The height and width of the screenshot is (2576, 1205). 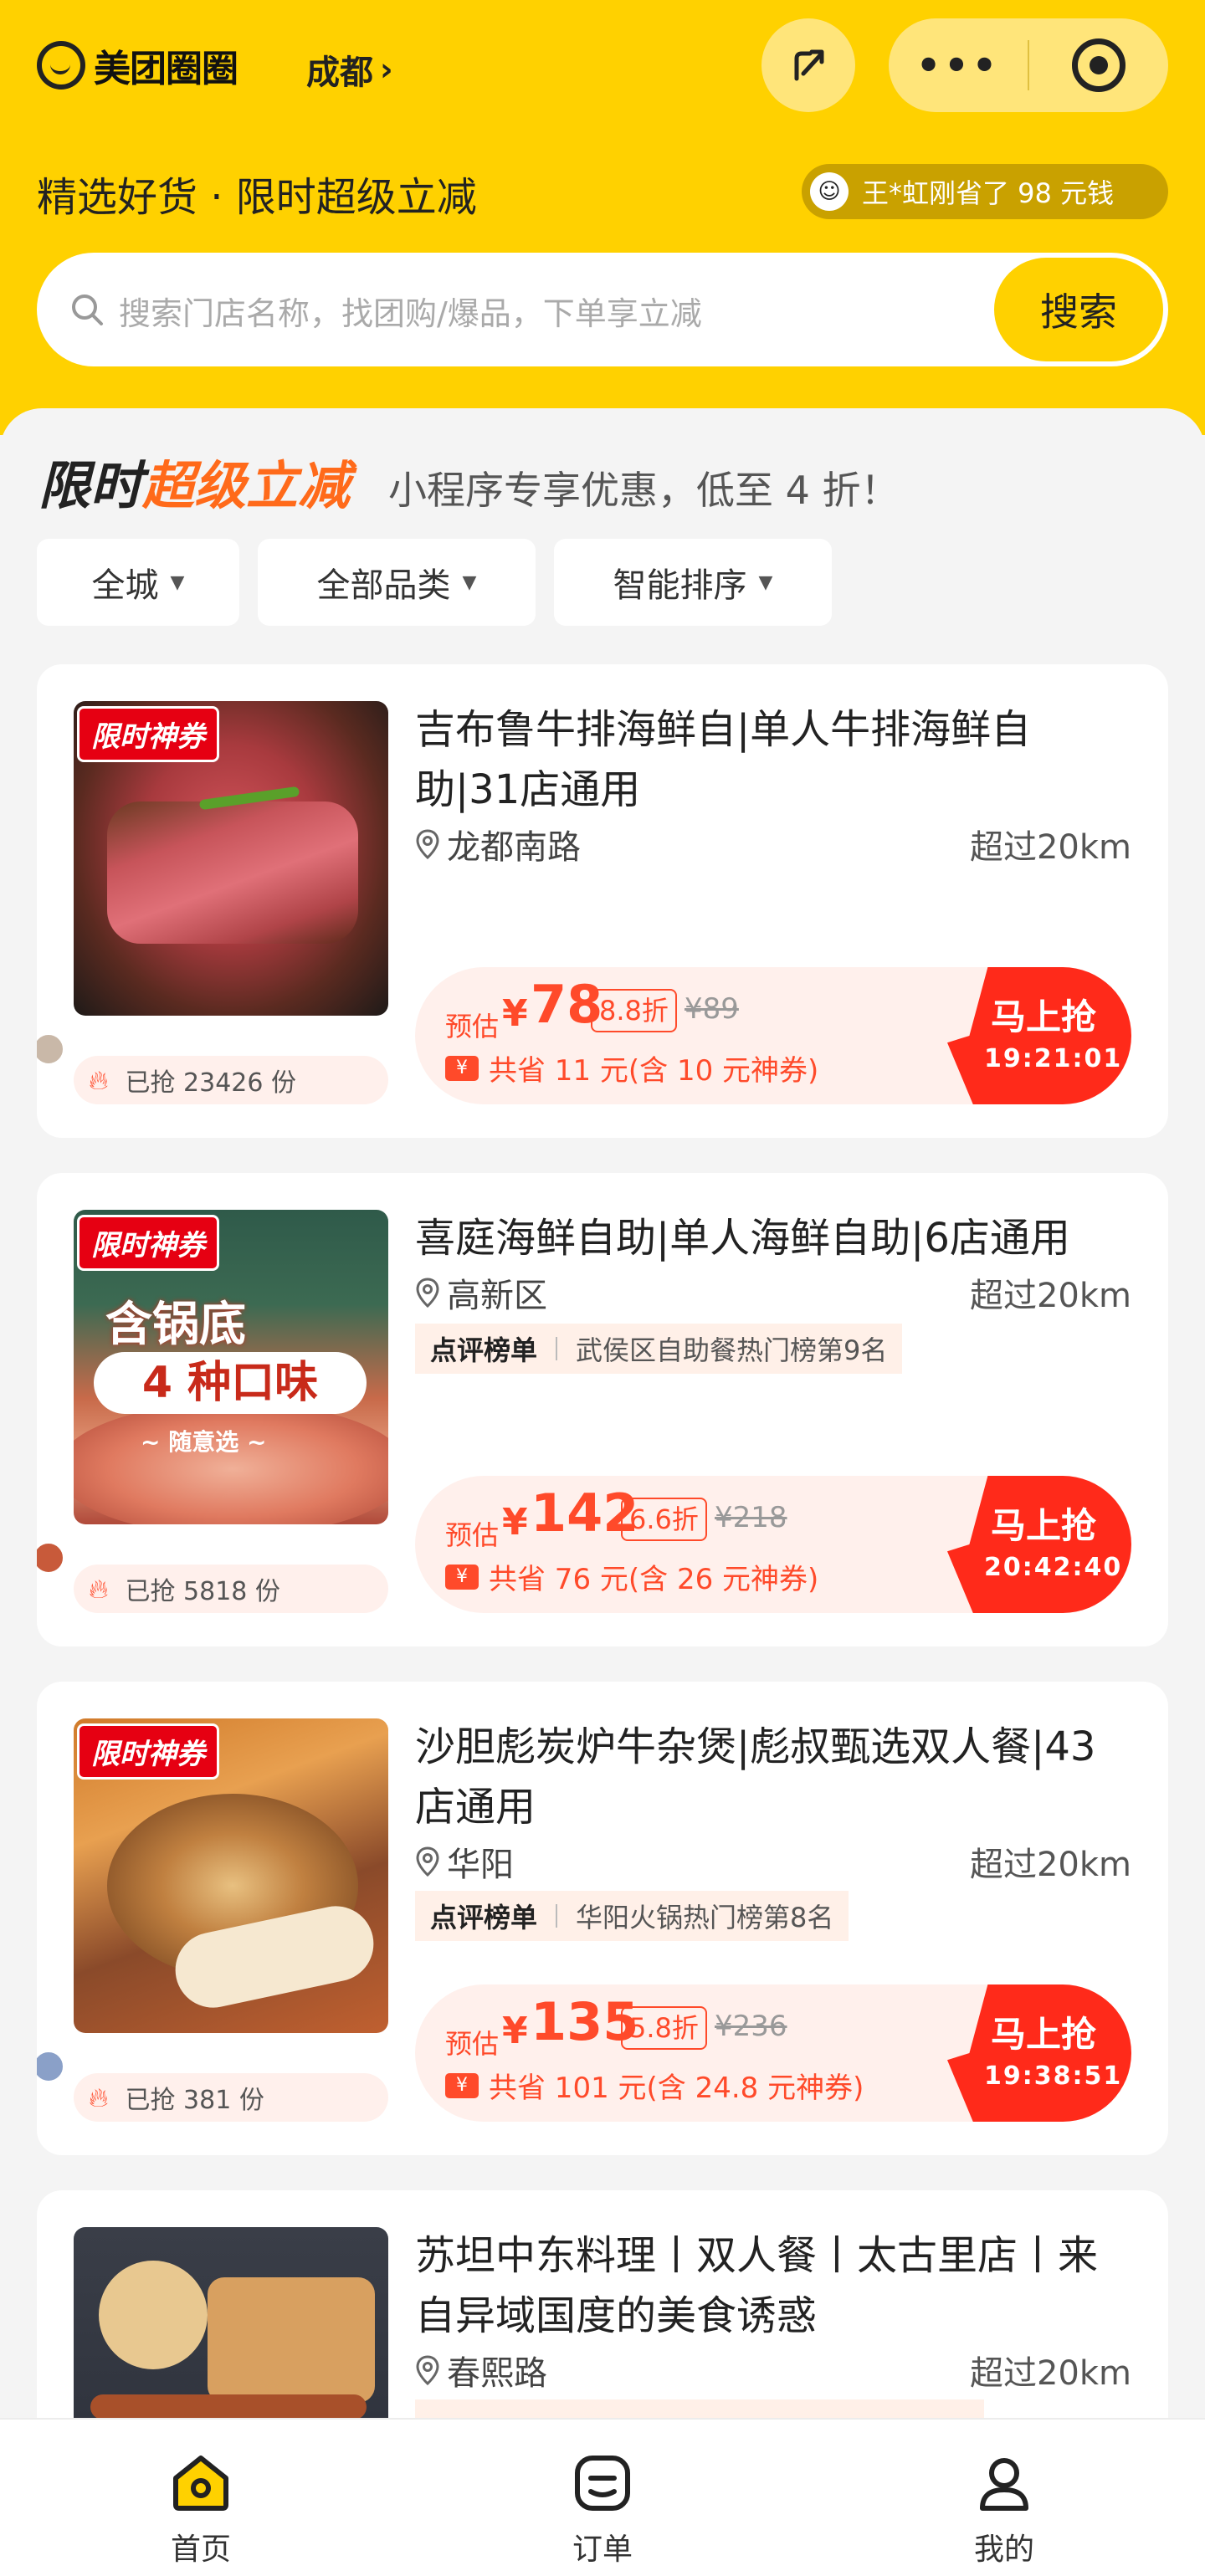 I want to click on profile-icon, so click(x=1004, y=2485).